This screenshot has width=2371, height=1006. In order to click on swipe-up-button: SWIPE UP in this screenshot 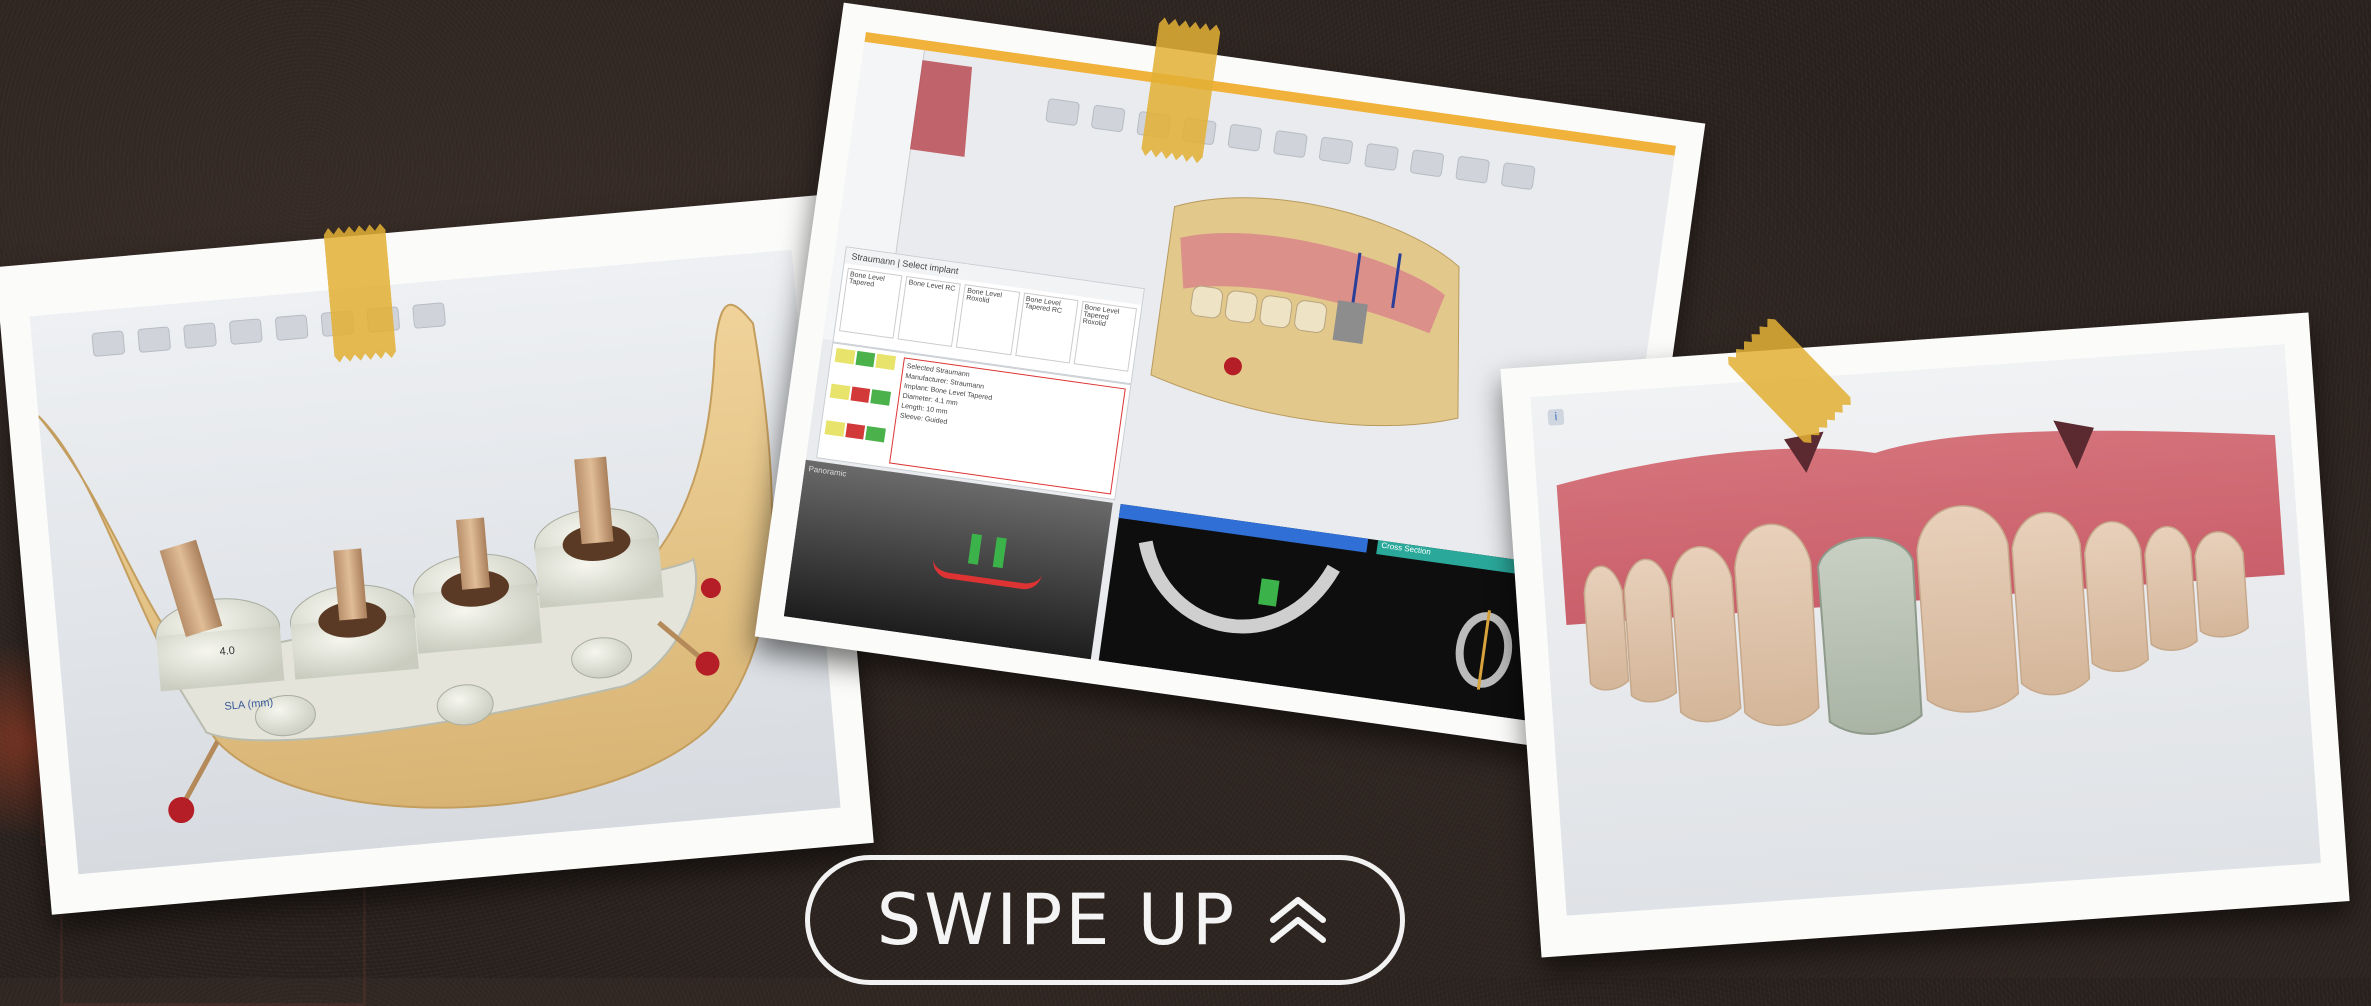, I will do `click(1105, 920)`.